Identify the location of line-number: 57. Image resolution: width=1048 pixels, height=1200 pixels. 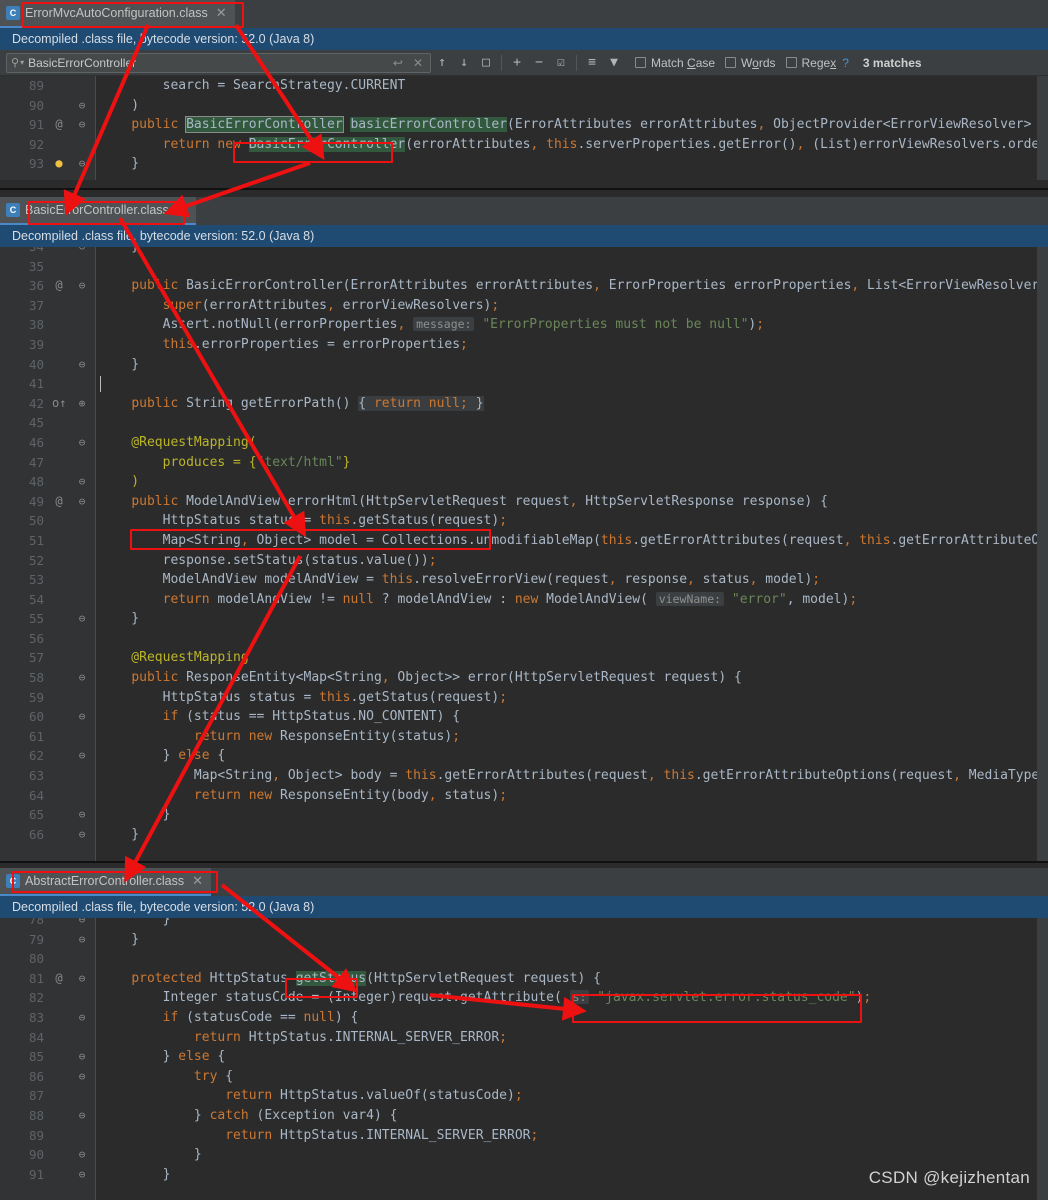
(36, 658).